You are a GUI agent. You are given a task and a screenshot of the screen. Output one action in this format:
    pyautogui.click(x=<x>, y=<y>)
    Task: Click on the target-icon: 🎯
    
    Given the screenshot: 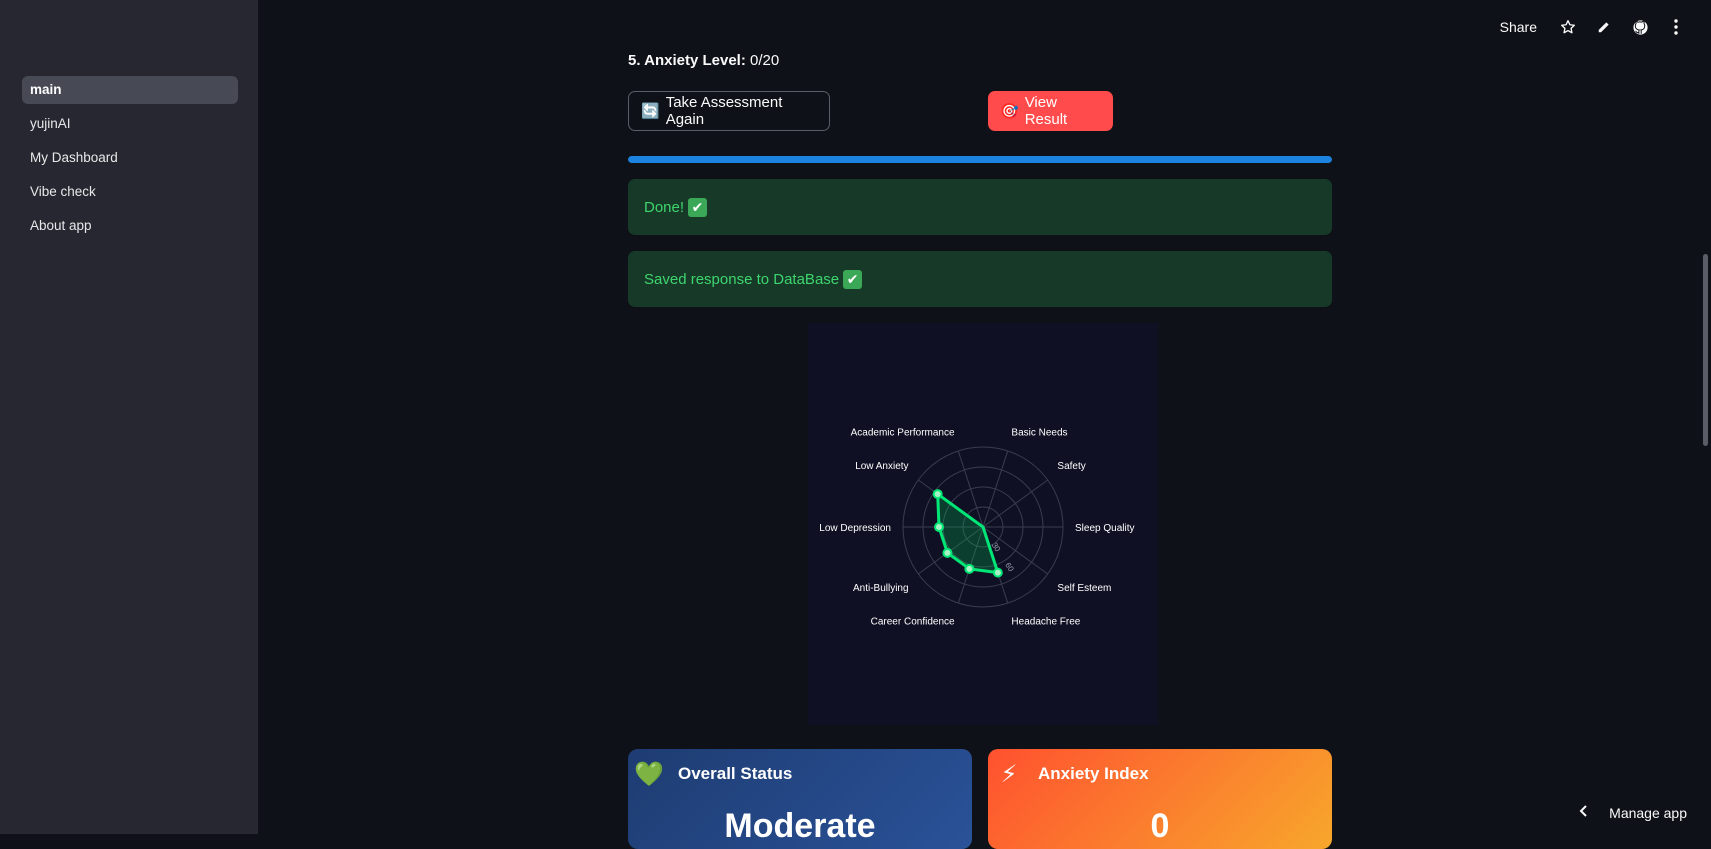 What is the action you would take?
    pyautogui.click(x=1009, y=111)
    